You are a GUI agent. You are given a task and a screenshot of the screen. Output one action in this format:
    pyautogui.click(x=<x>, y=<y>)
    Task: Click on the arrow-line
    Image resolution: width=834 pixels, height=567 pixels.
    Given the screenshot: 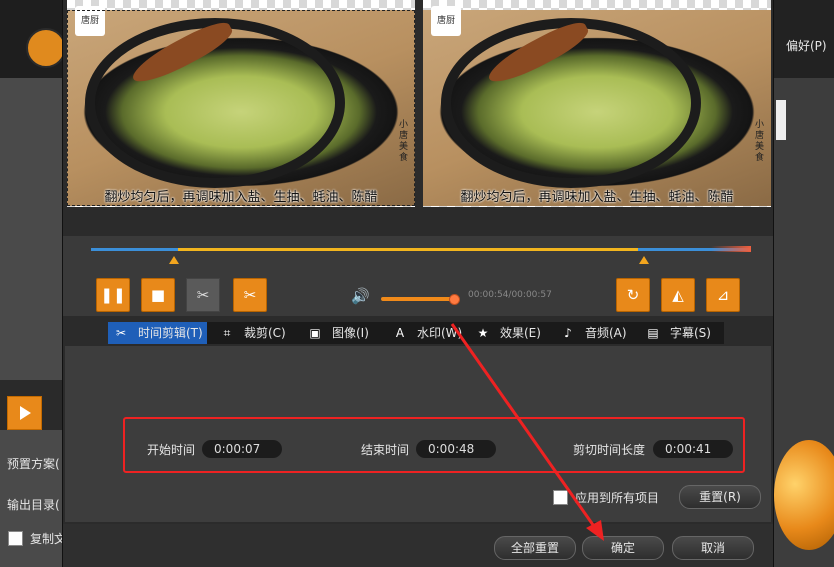 What is the action you would take?
    pyautogui.click(x=525, y=428)
    